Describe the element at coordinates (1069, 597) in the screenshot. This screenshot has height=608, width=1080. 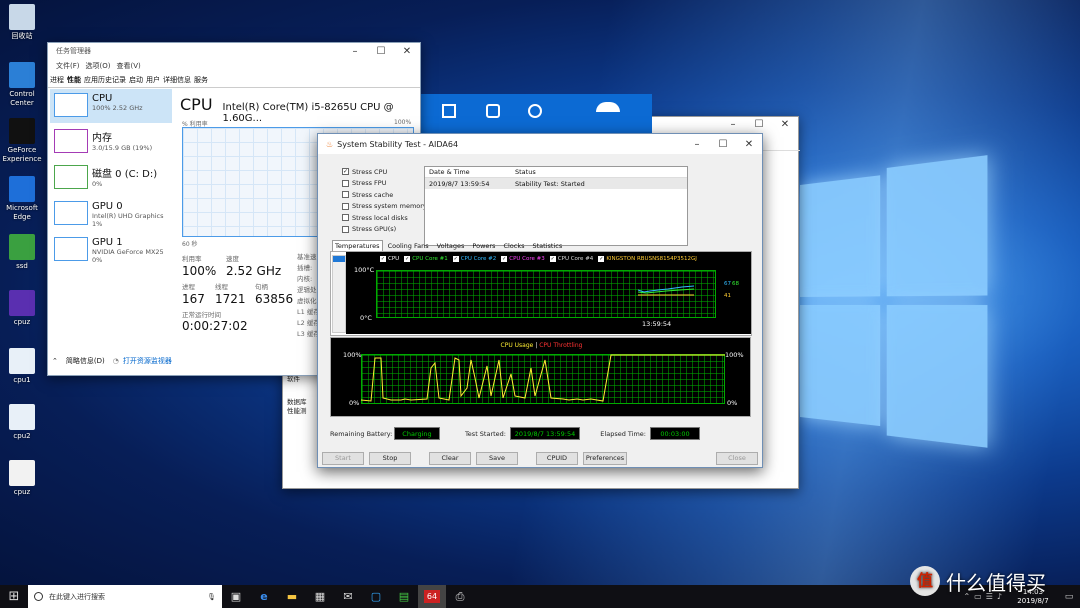
I see `notification-icon: ▭` at that location.